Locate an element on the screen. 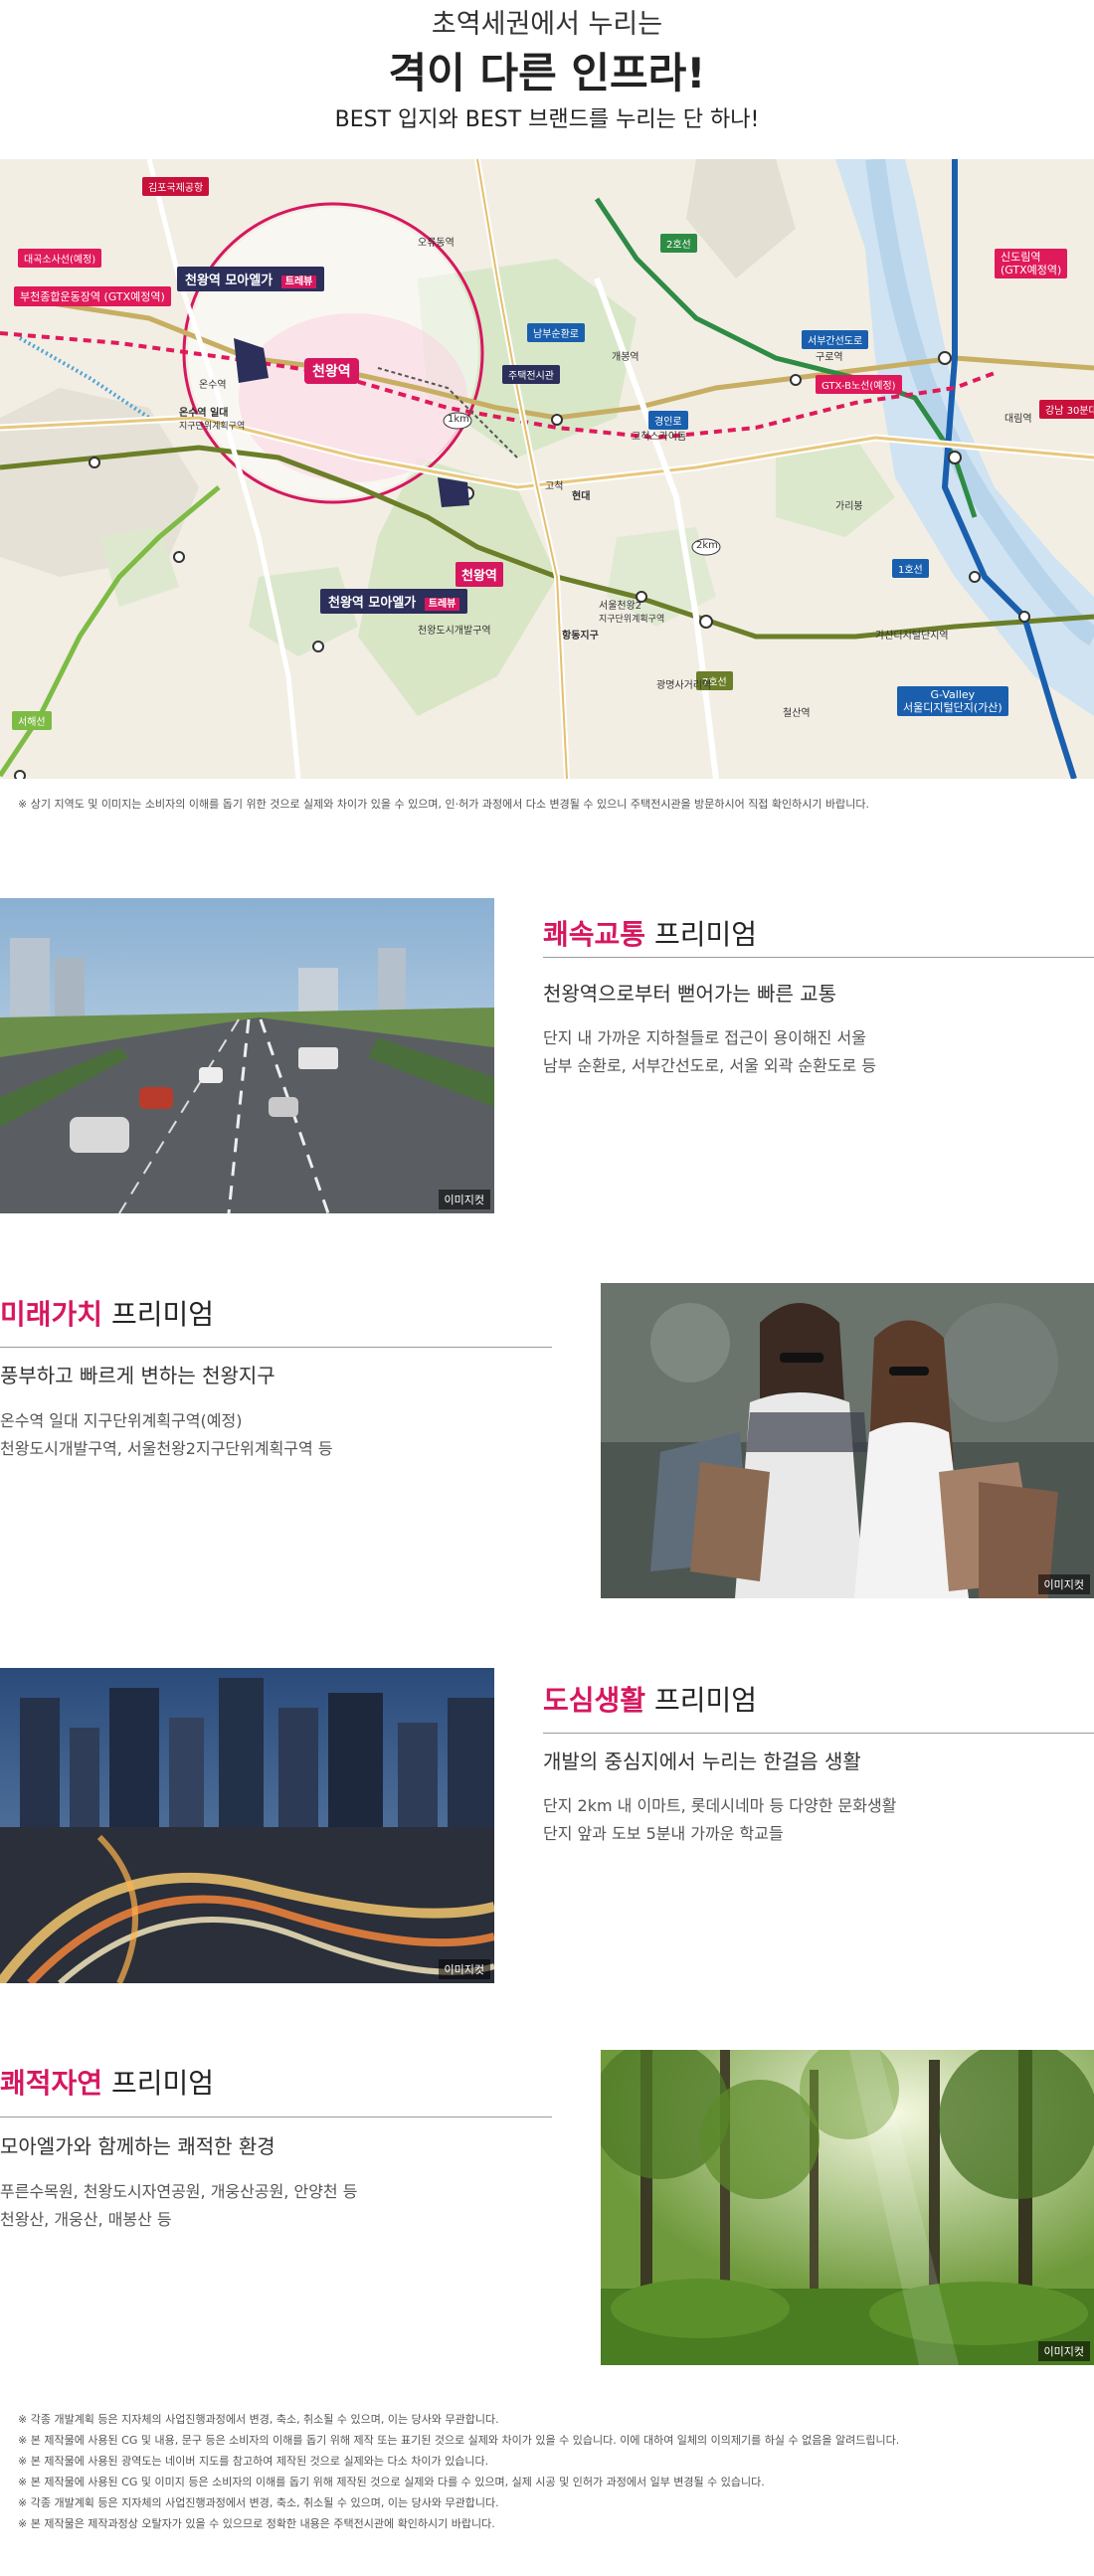 Image resolution: width=1094 pixels, height=2576 pixels. section-lead-future: 풍부하고 빠르게 변하는 천왕지구 is located at coordinates (137, 1375).